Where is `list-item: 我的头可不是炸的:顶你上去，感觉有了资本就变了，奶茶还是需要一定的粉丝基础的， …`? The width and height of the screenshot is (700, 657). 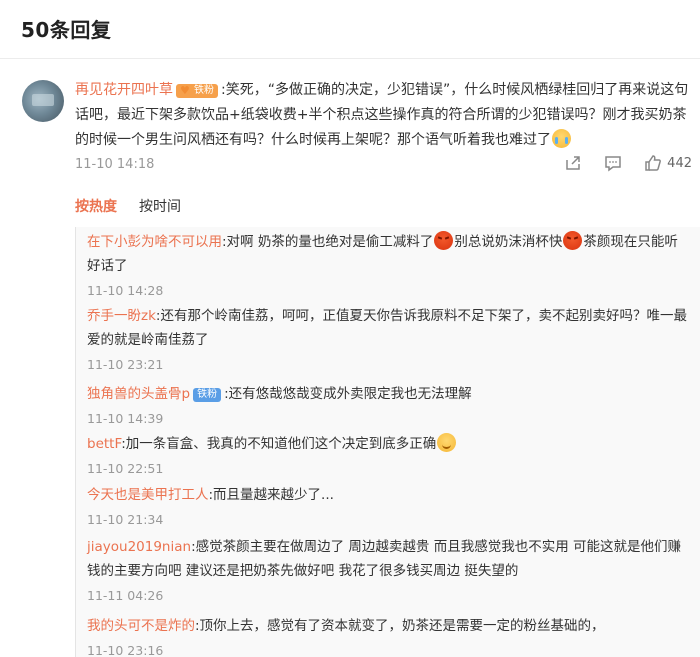
list-item: 我的头可不是炸的:顶你上去，感觉有了资本就变了，奶茶还是需要一定的粉丝基础的， … is located at coordinates (387, 635).